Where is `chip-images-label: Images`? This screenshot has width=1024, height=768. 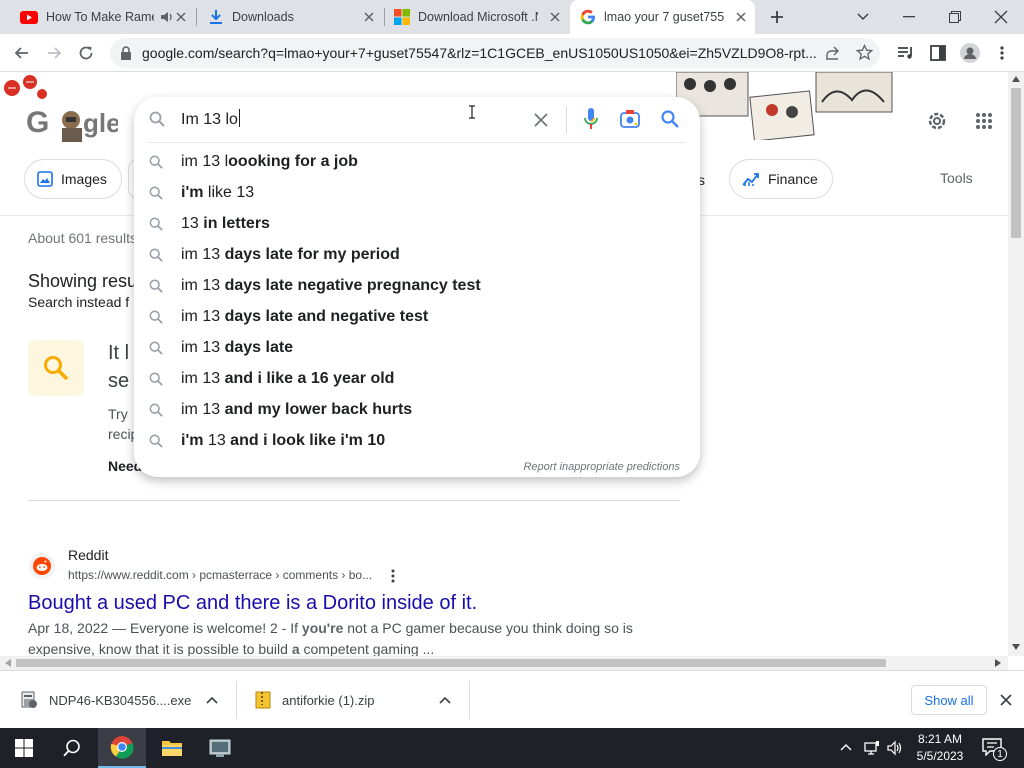
chip-images-label: Images is located at coordinates (84, 179).